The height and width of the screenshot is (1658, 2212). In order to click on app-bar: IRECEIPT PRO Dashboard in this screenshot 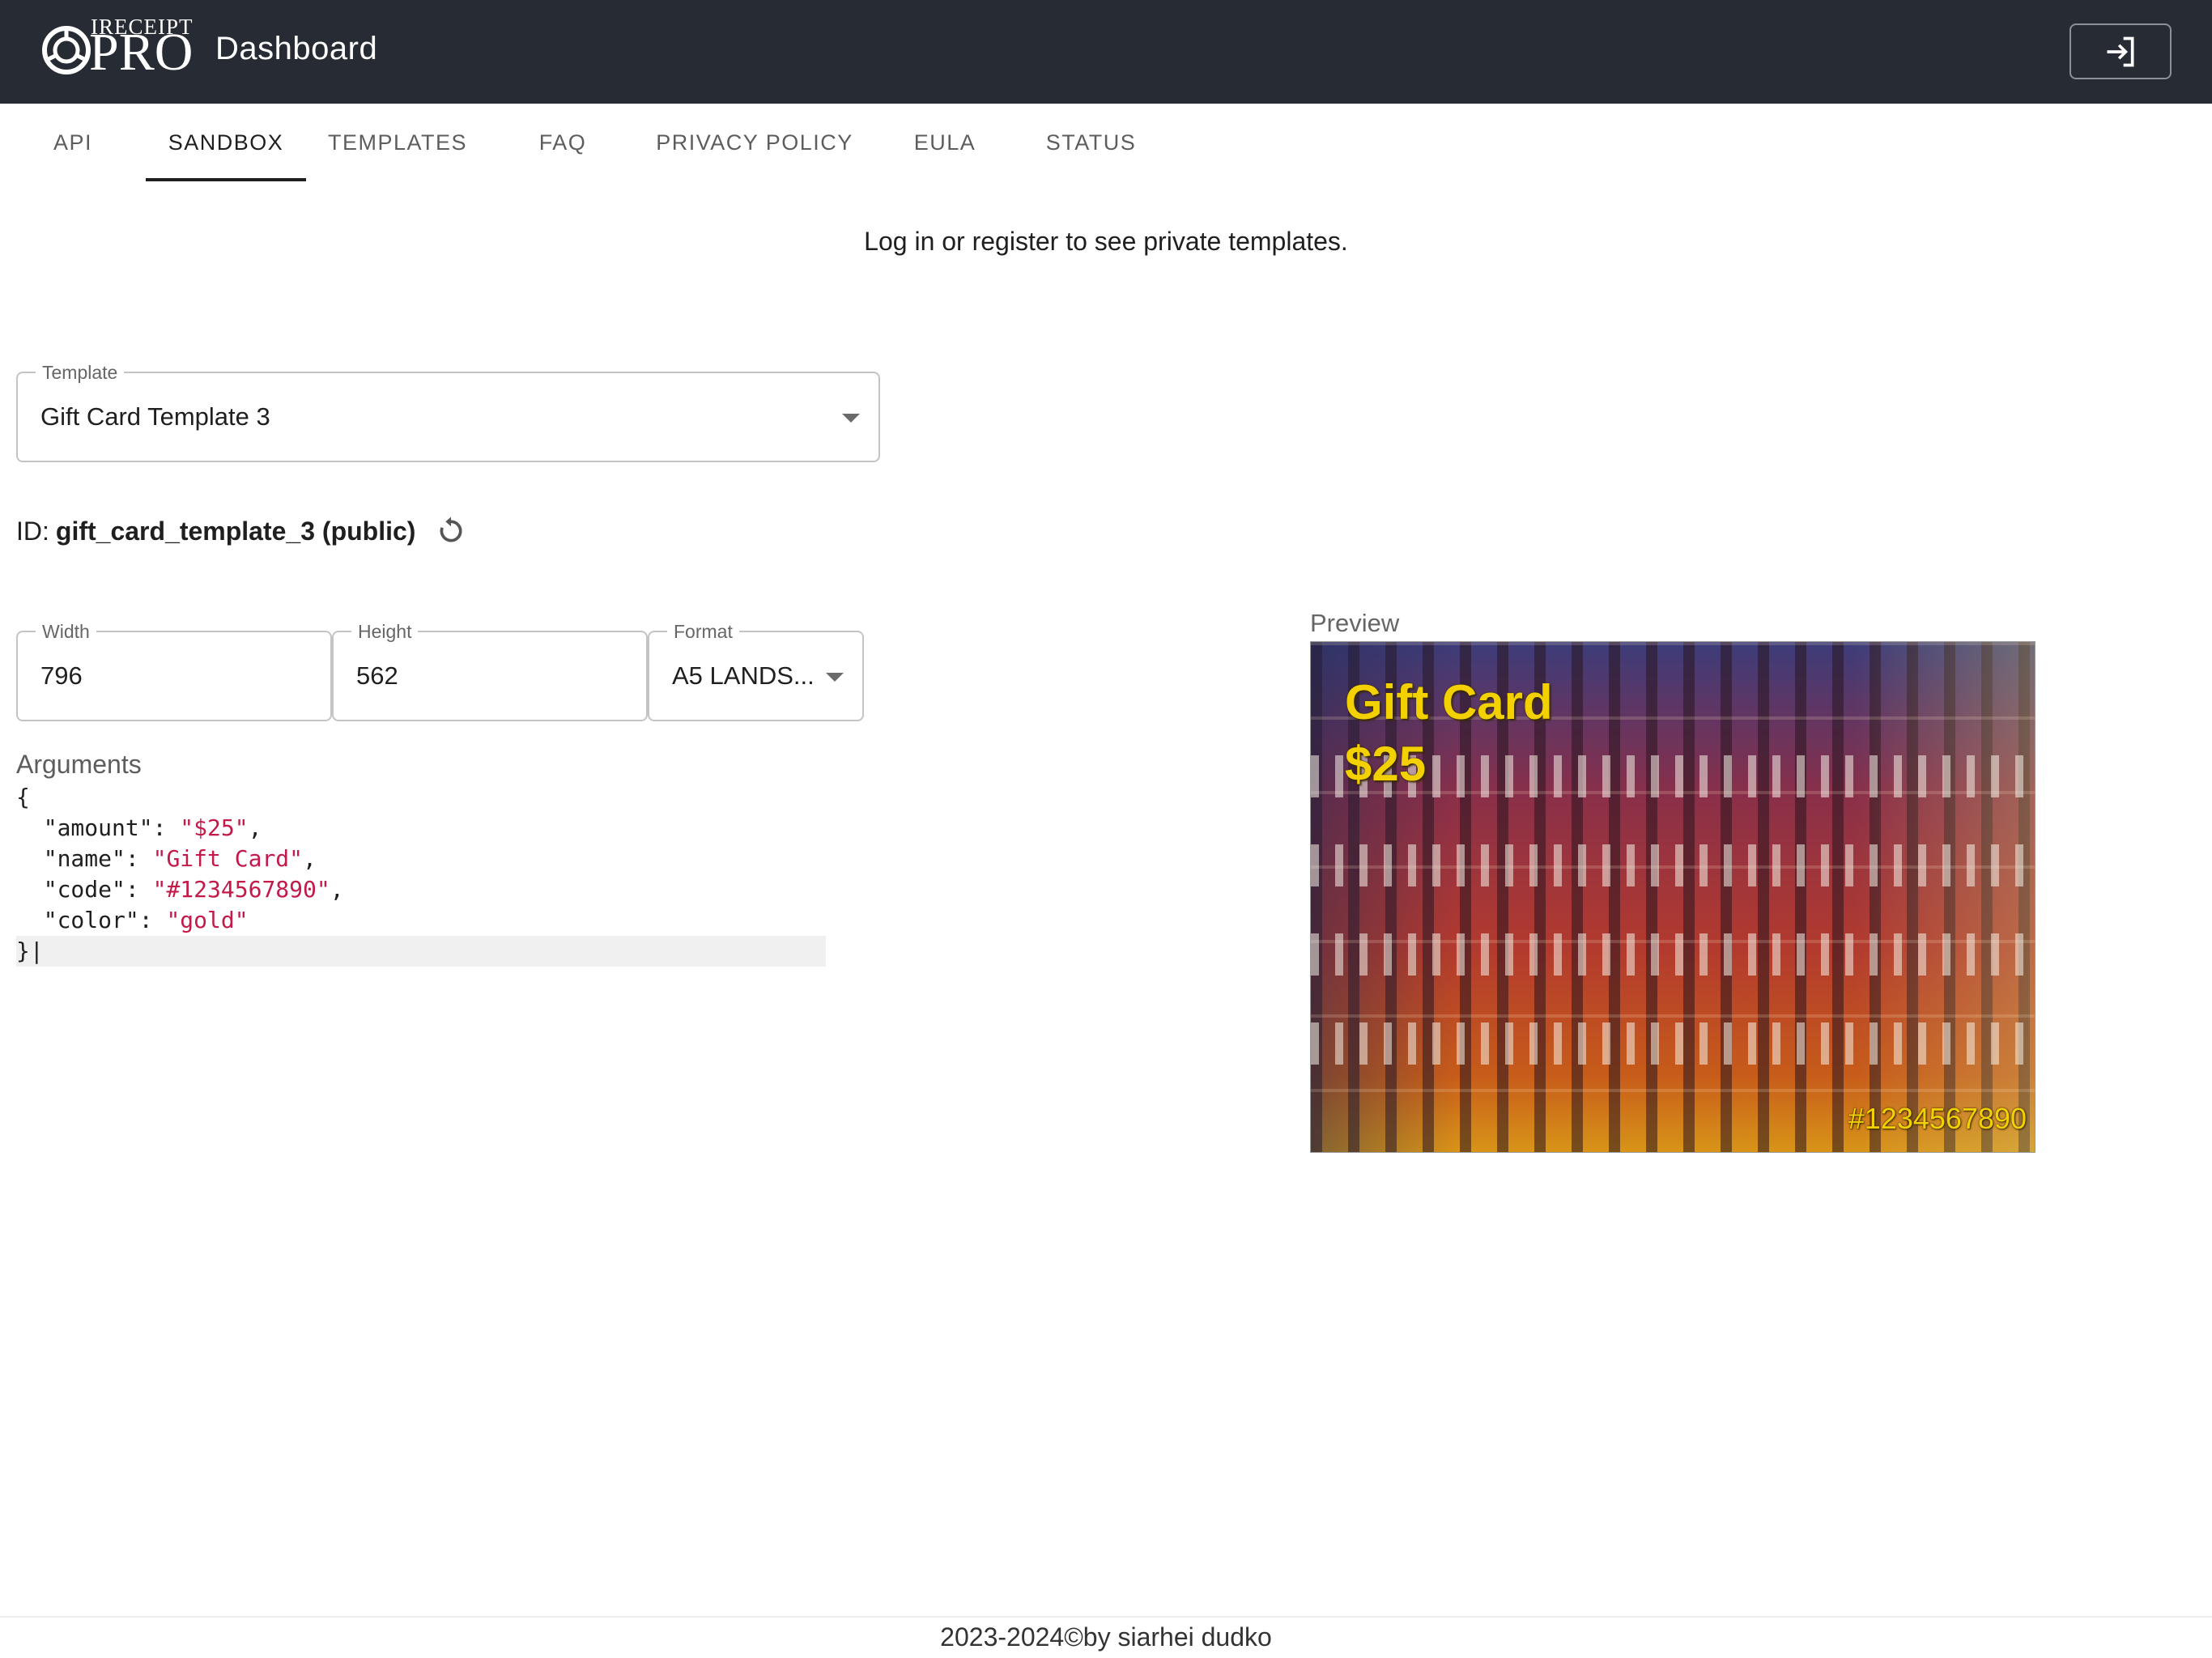, I will do `click(1106, 52)`.